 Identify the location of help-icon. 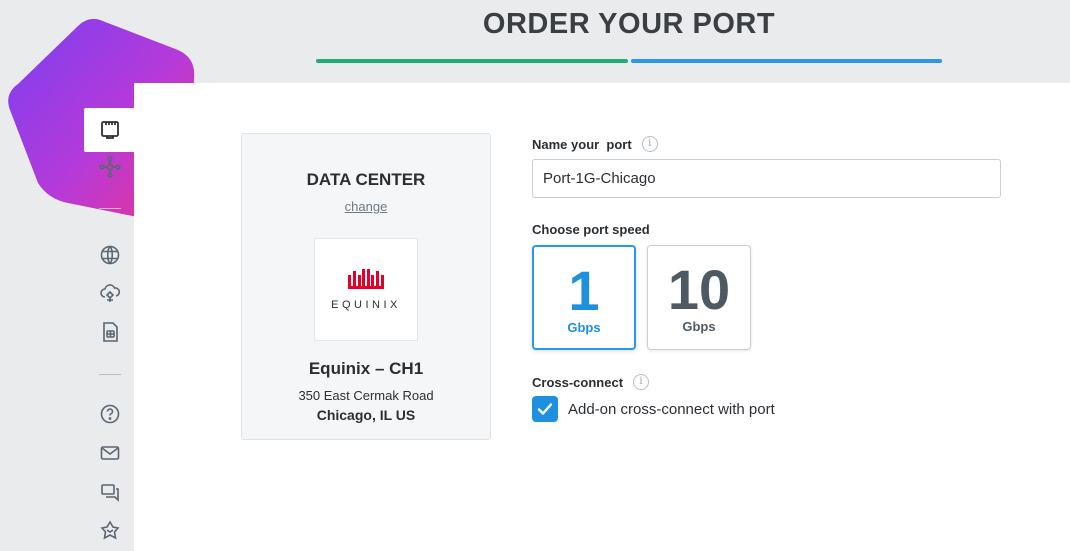
(110, 414).